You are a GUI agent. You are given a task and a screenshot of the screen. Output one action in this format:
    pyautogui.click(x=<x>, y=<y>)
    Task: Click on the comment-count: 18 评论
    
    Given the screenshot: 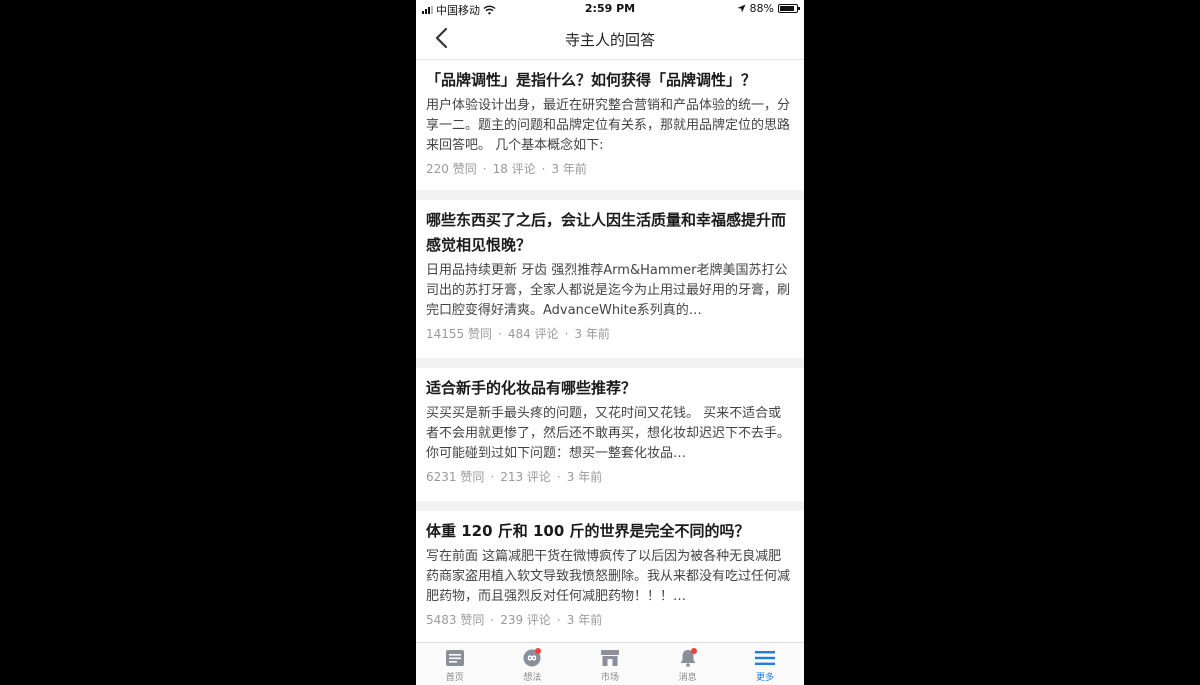 What is the action you would take?
    pyautogui.click(x=514, y=169)
    